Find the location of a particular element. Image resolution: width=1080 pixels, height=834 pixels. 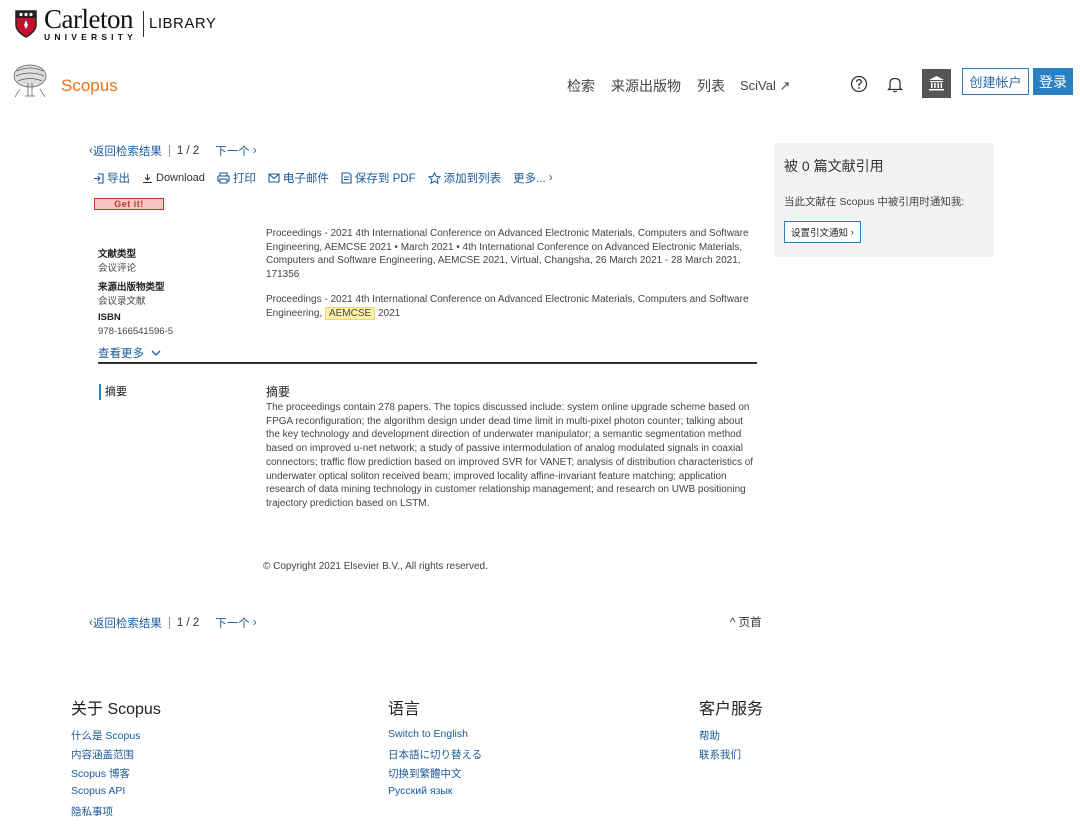

abstract-tab: 摘要 is located at coordinates (113, 392).